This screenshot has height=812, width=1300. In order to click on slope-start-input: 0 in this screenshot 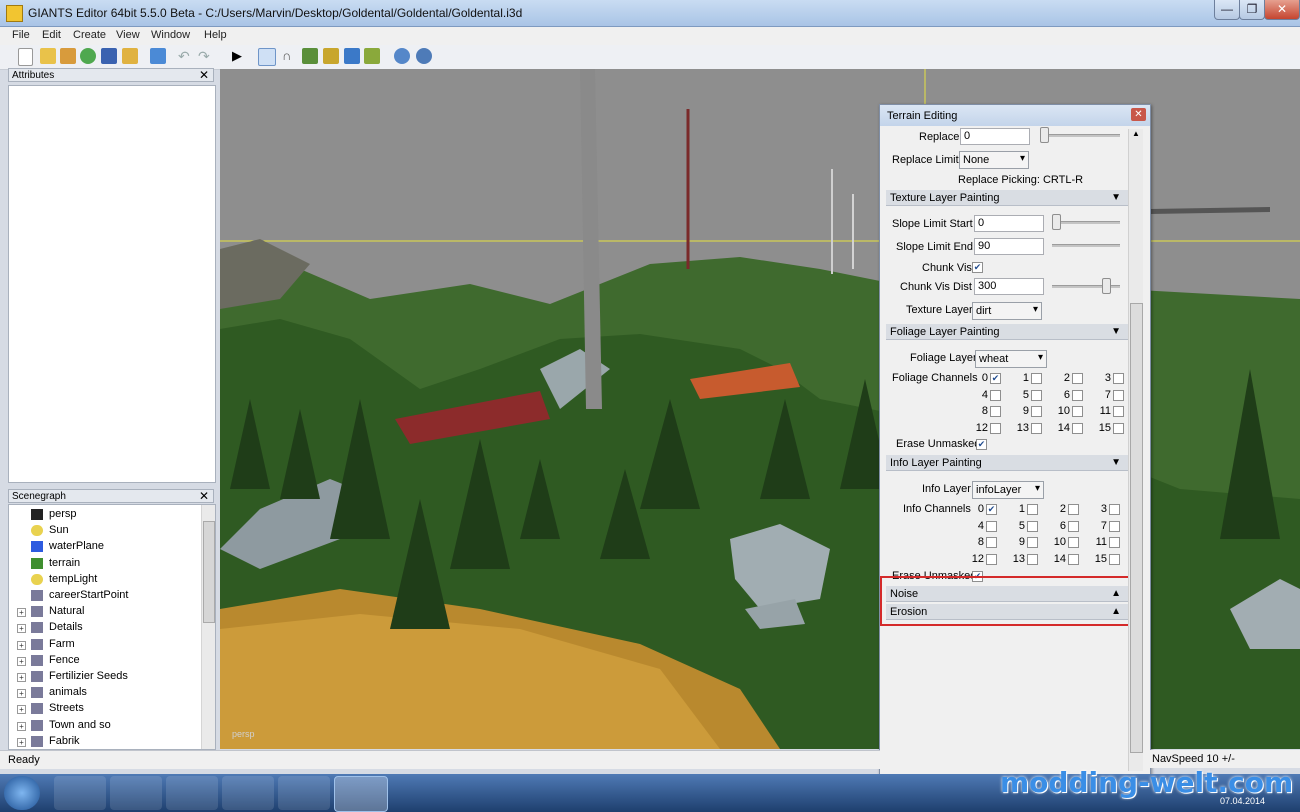, I will do `click(1009, 223)`.